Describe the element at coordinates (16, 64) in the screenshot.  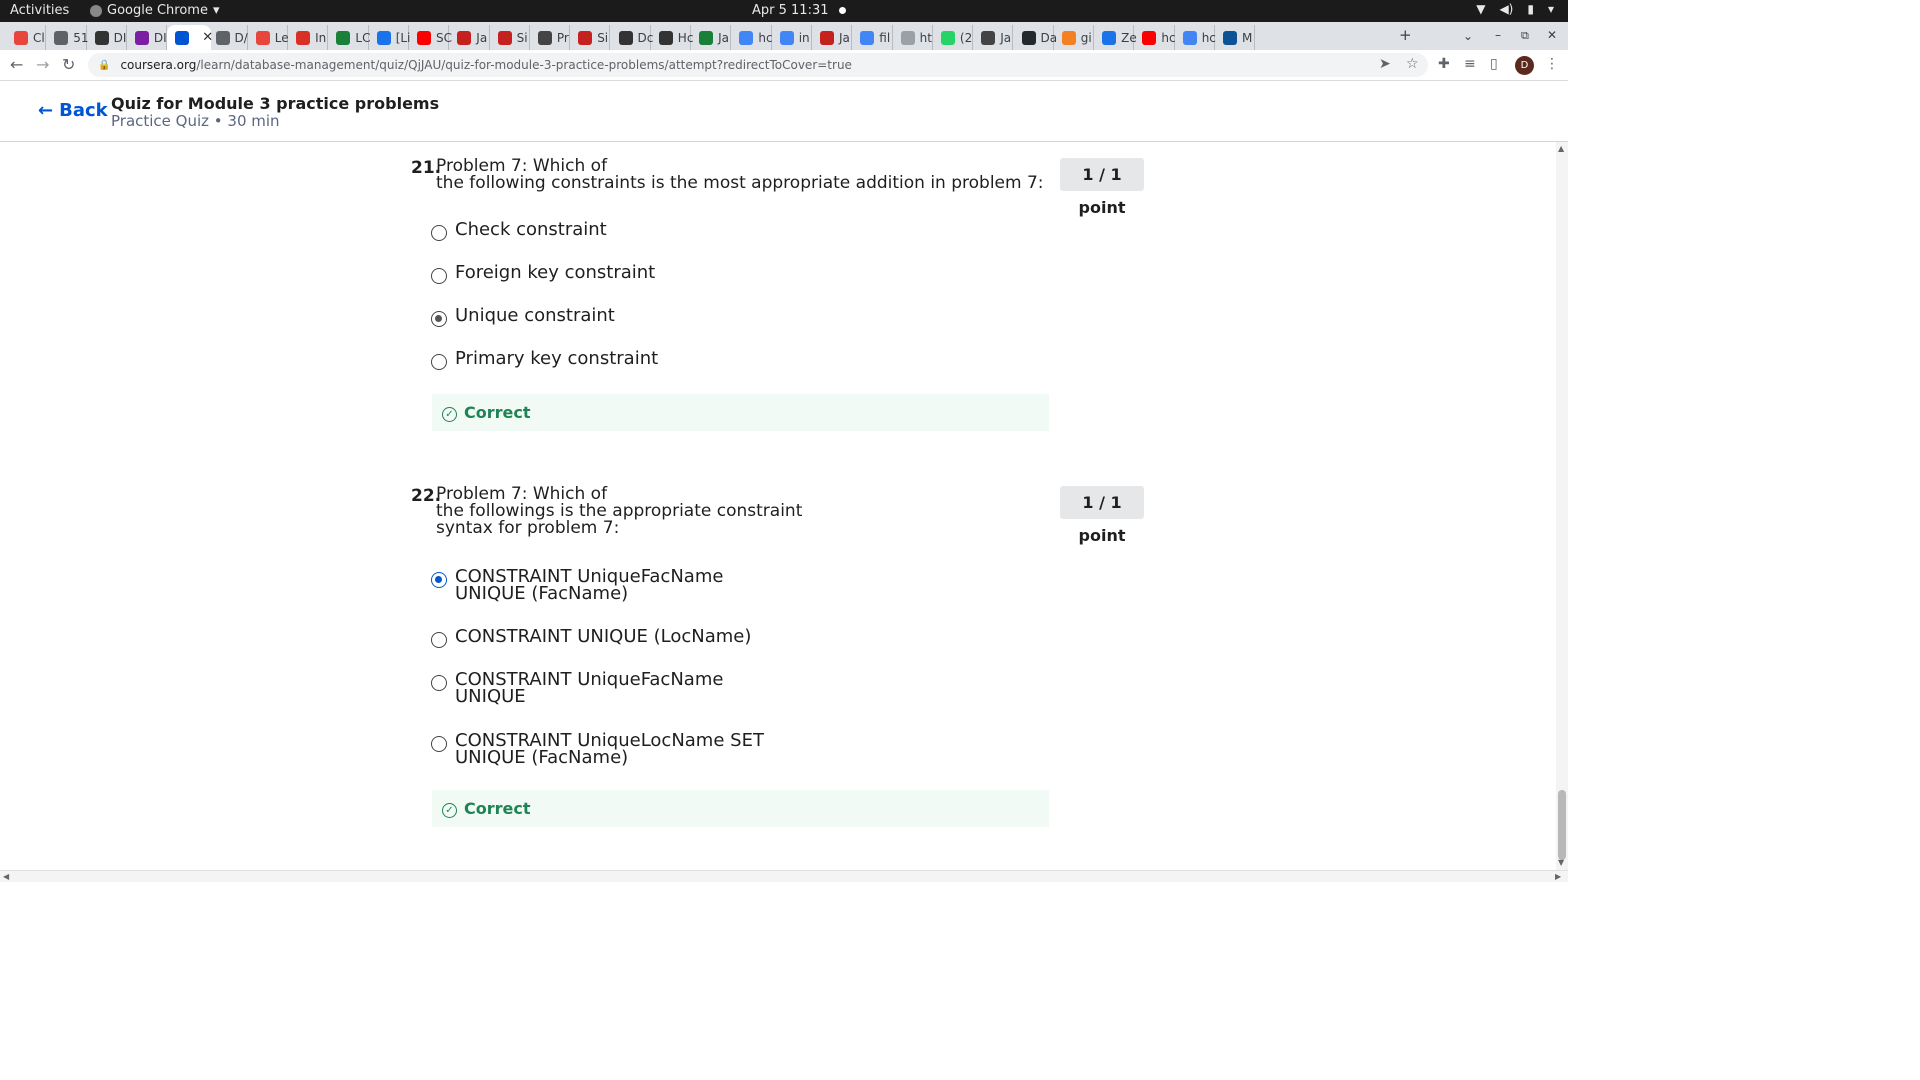
I see `back-arrow-icon: ←` at that location.